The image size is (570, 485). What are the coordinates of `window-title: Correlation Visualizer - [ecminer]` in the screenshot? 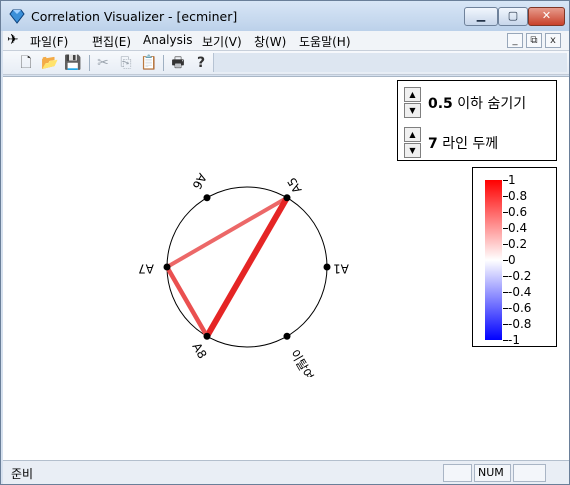 It's located at (134, 16).